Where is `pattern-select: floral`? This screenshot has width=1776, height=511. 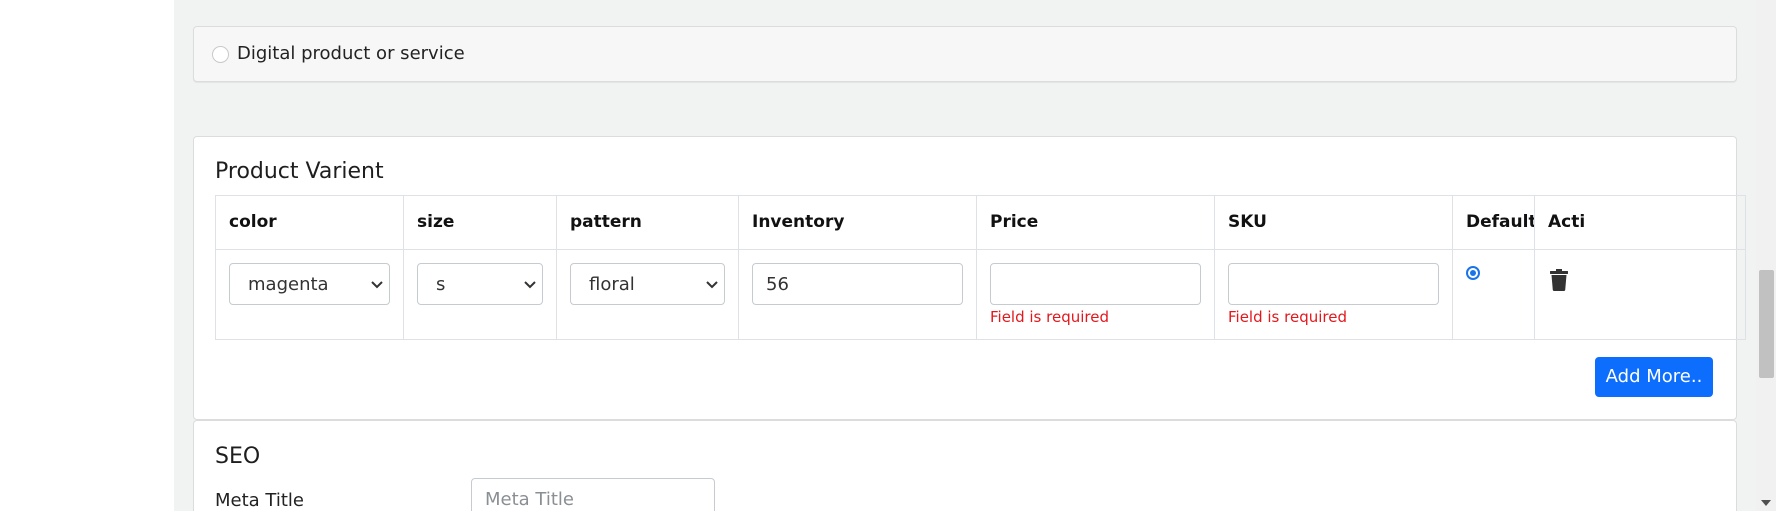 pattern-select: floral is located at coordinates (647, 284).